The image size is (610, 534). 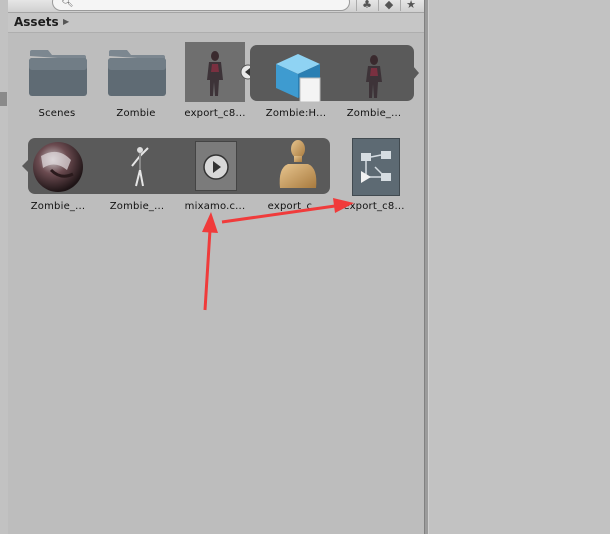 What do you see at coordinates (278, 214) in the screenshot?
I see `annotation-arrow-right` at bounding box center [278, 214].